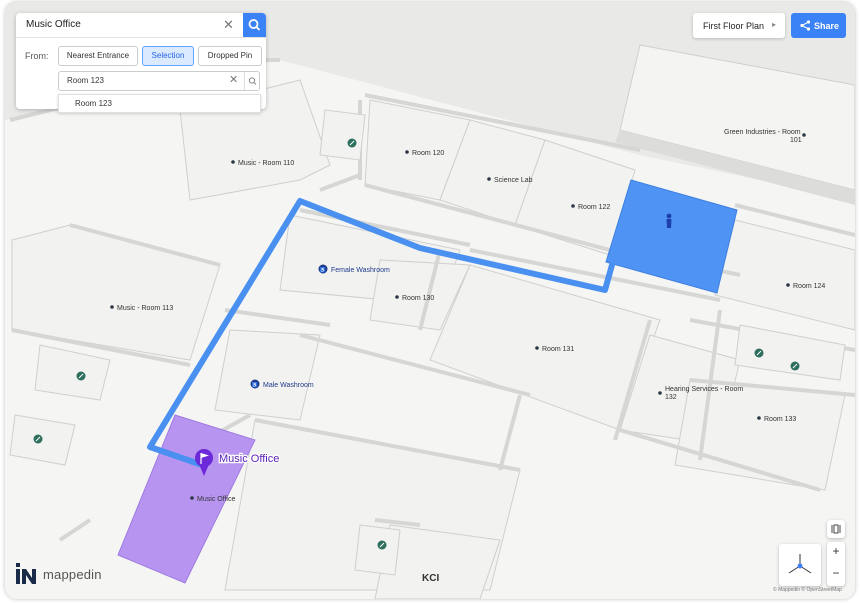 This screenshot has width=860, height=603. What do you see at coordinates (796, 140) in the screenshot?
I see `label-green-industries-number: 101` at bounding box center [796, 140].